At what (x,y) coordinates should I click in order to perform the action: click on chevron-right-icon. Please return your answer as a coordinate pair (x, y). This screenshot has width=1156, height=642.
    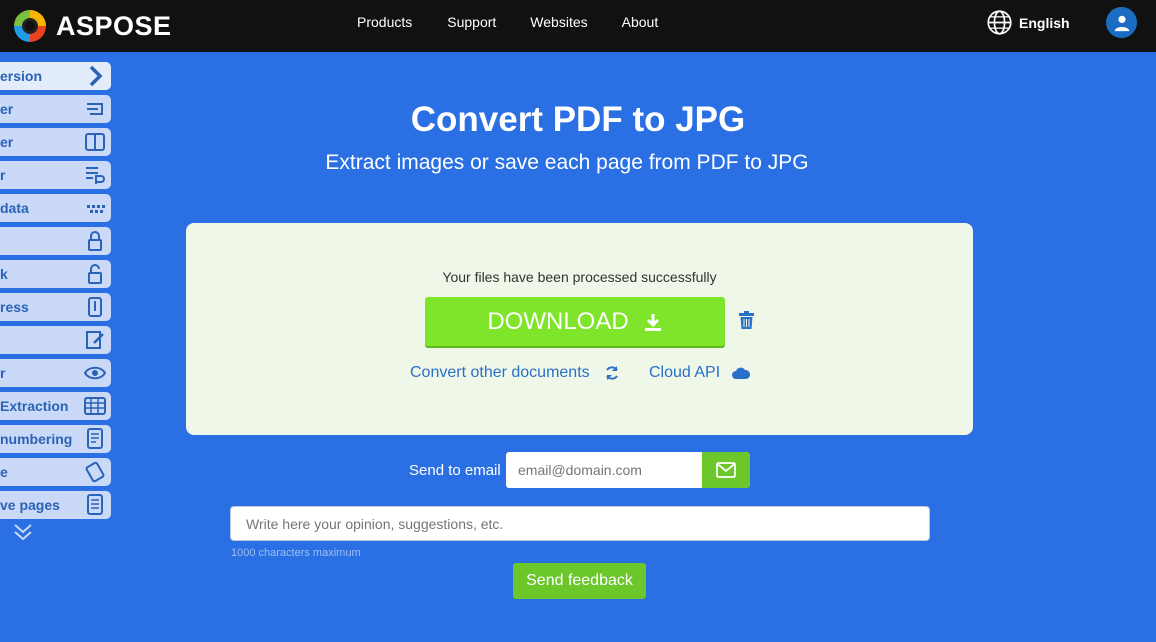
    Looking at the image, I should click on (96, 76).